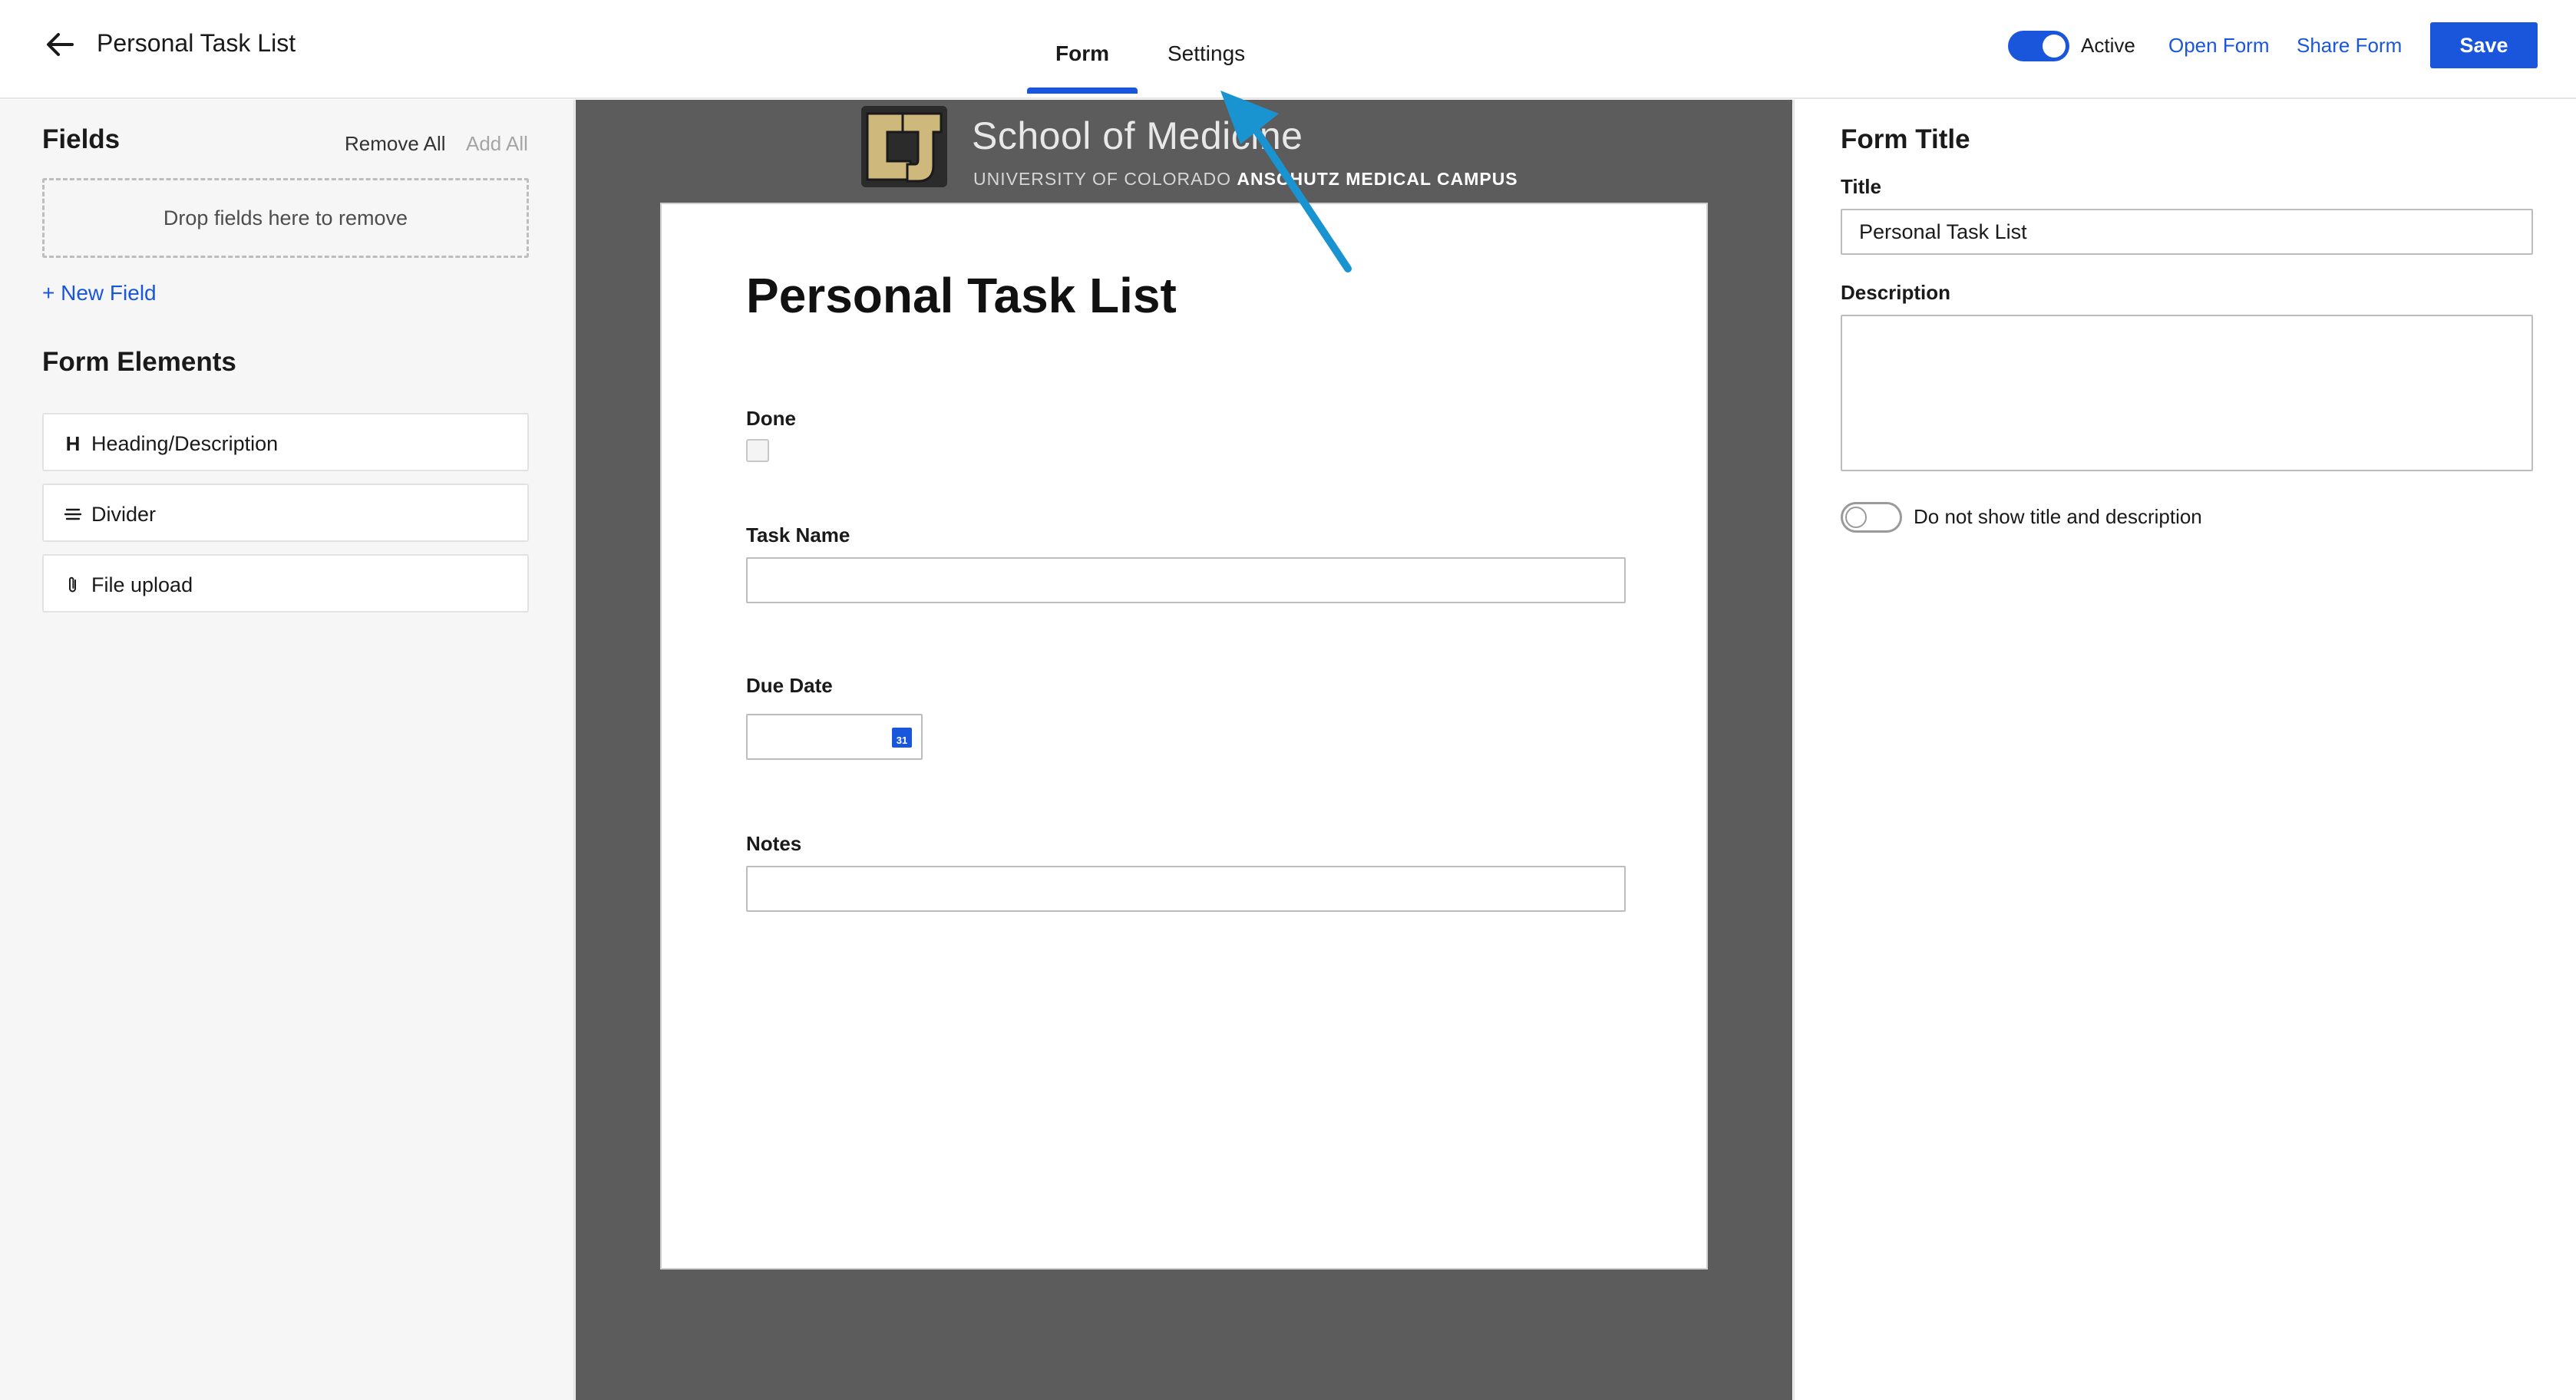 This screenshot has width=2576, height=1400. Describe the element at coordinates (139, 362) in the screenshot. I see `form-elements-heading: Form Elements` at that location.